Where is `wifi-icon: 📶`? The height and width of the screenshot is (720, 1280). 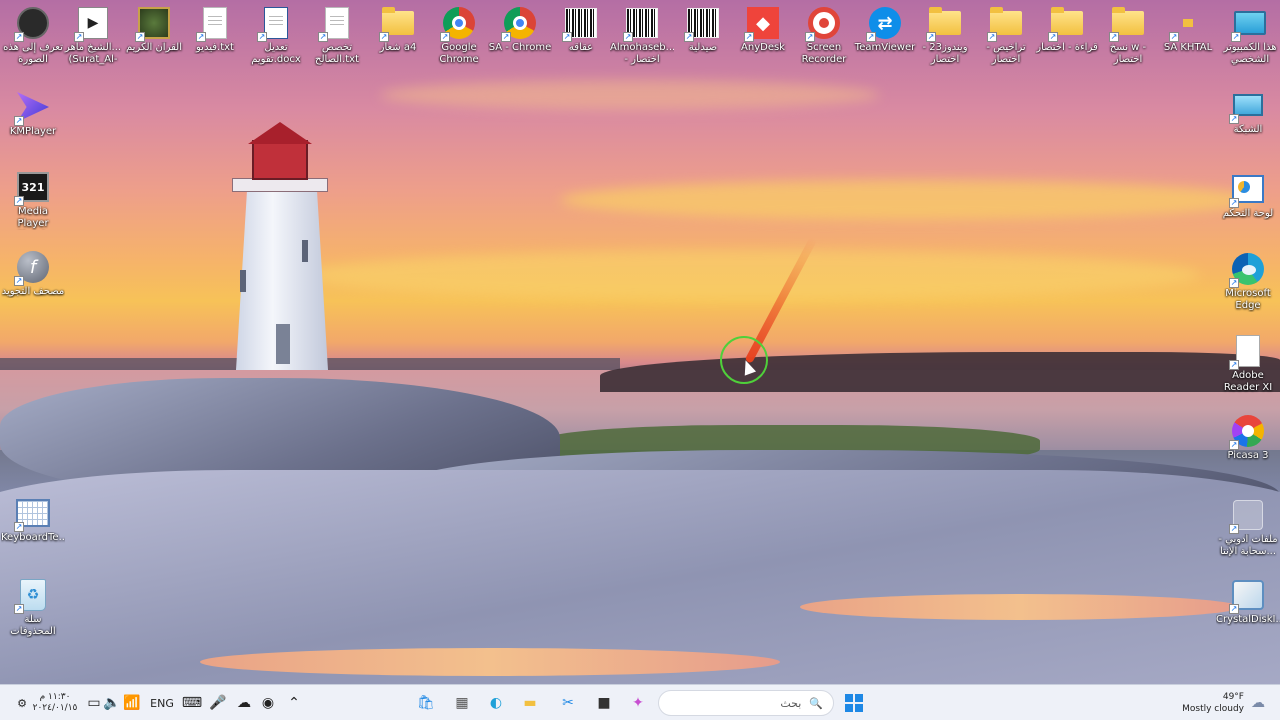
wifi-icon: 📶 is located at coordinates (132, 703).